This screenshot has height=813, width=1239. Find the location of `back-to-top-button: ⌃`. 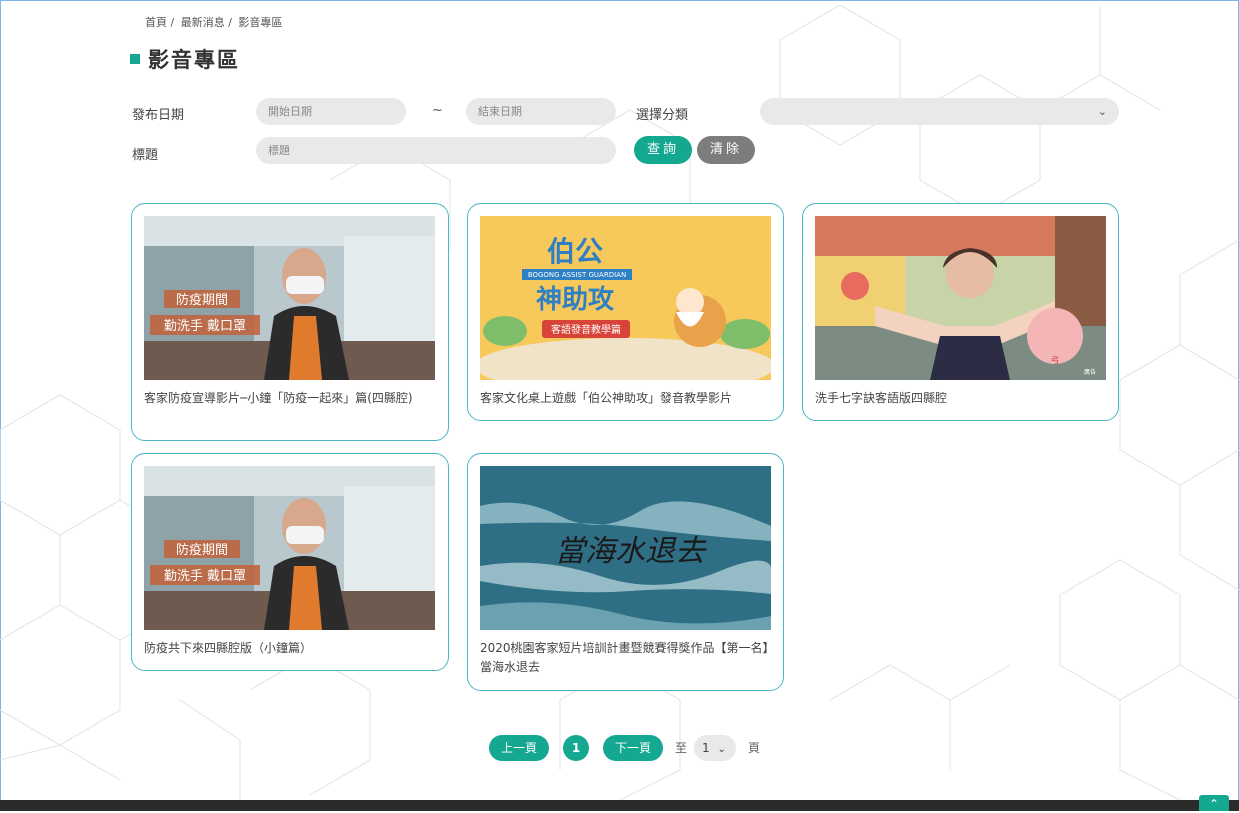

back-to-top-button: ⌃ is located at coordinates (1214, 803).